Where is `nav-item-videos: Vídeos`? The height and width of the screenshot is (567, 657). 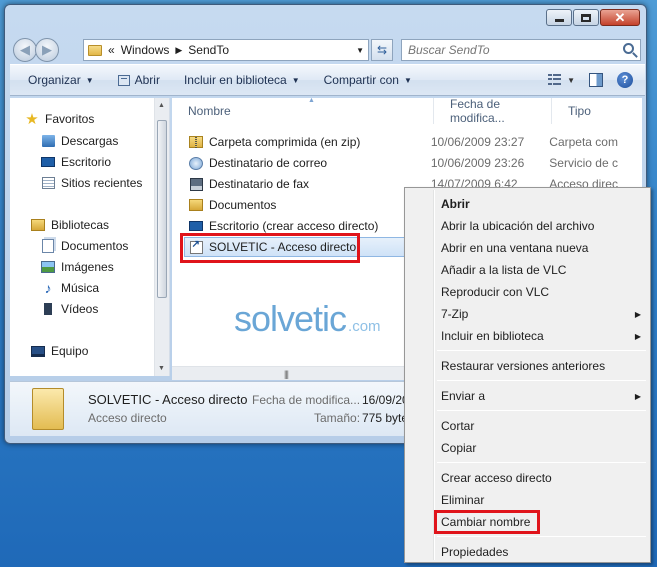
nav-item-videos: Vídeos is located at coordinates (69, 309).